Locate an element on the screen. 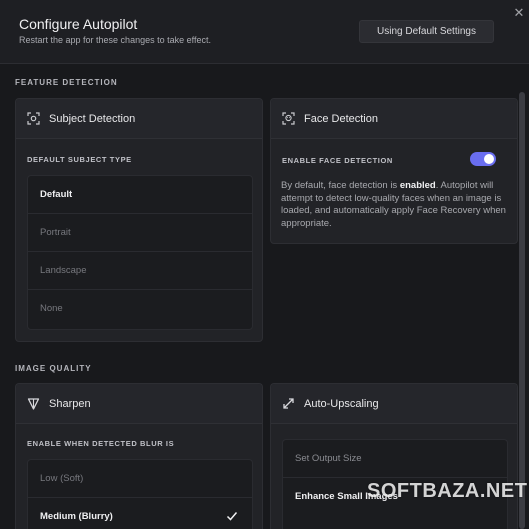 Image resolution: width=529 pixels, height=529 pixels. section-label-feature-detection: FEATURE DETECTION is located at coordinates (66, 82).